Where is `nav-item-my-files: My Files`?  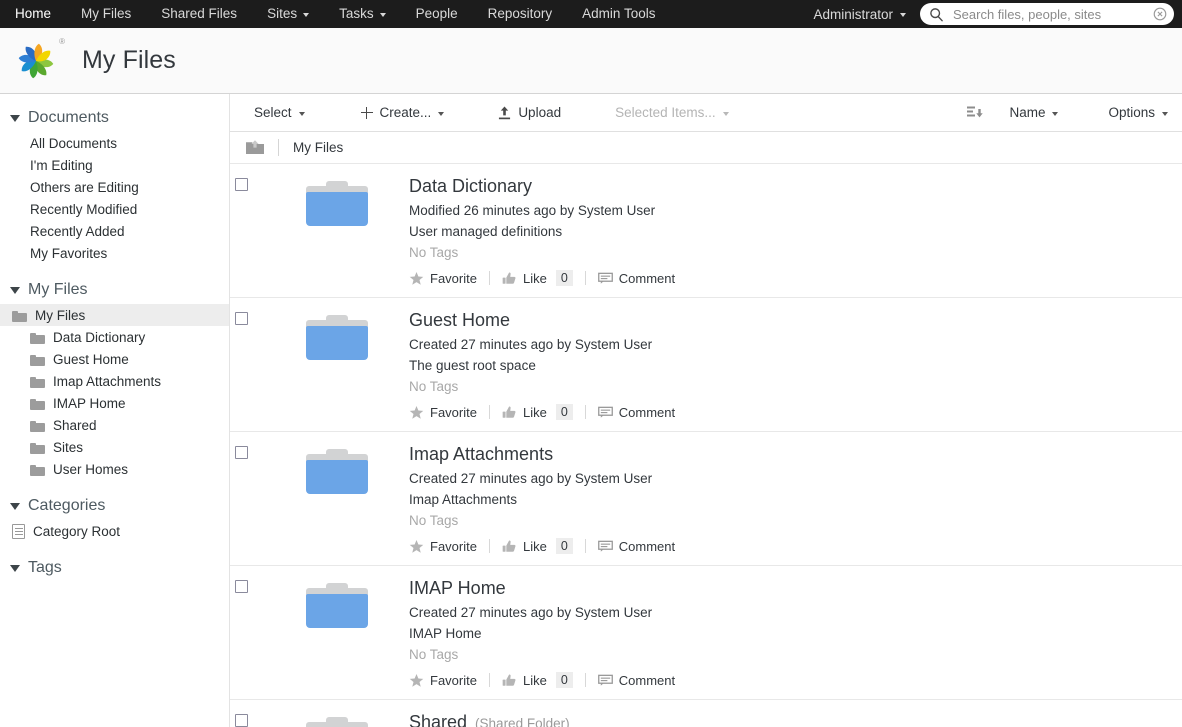 nav-item-my-files: My Files is located at coordinates (106, 14).